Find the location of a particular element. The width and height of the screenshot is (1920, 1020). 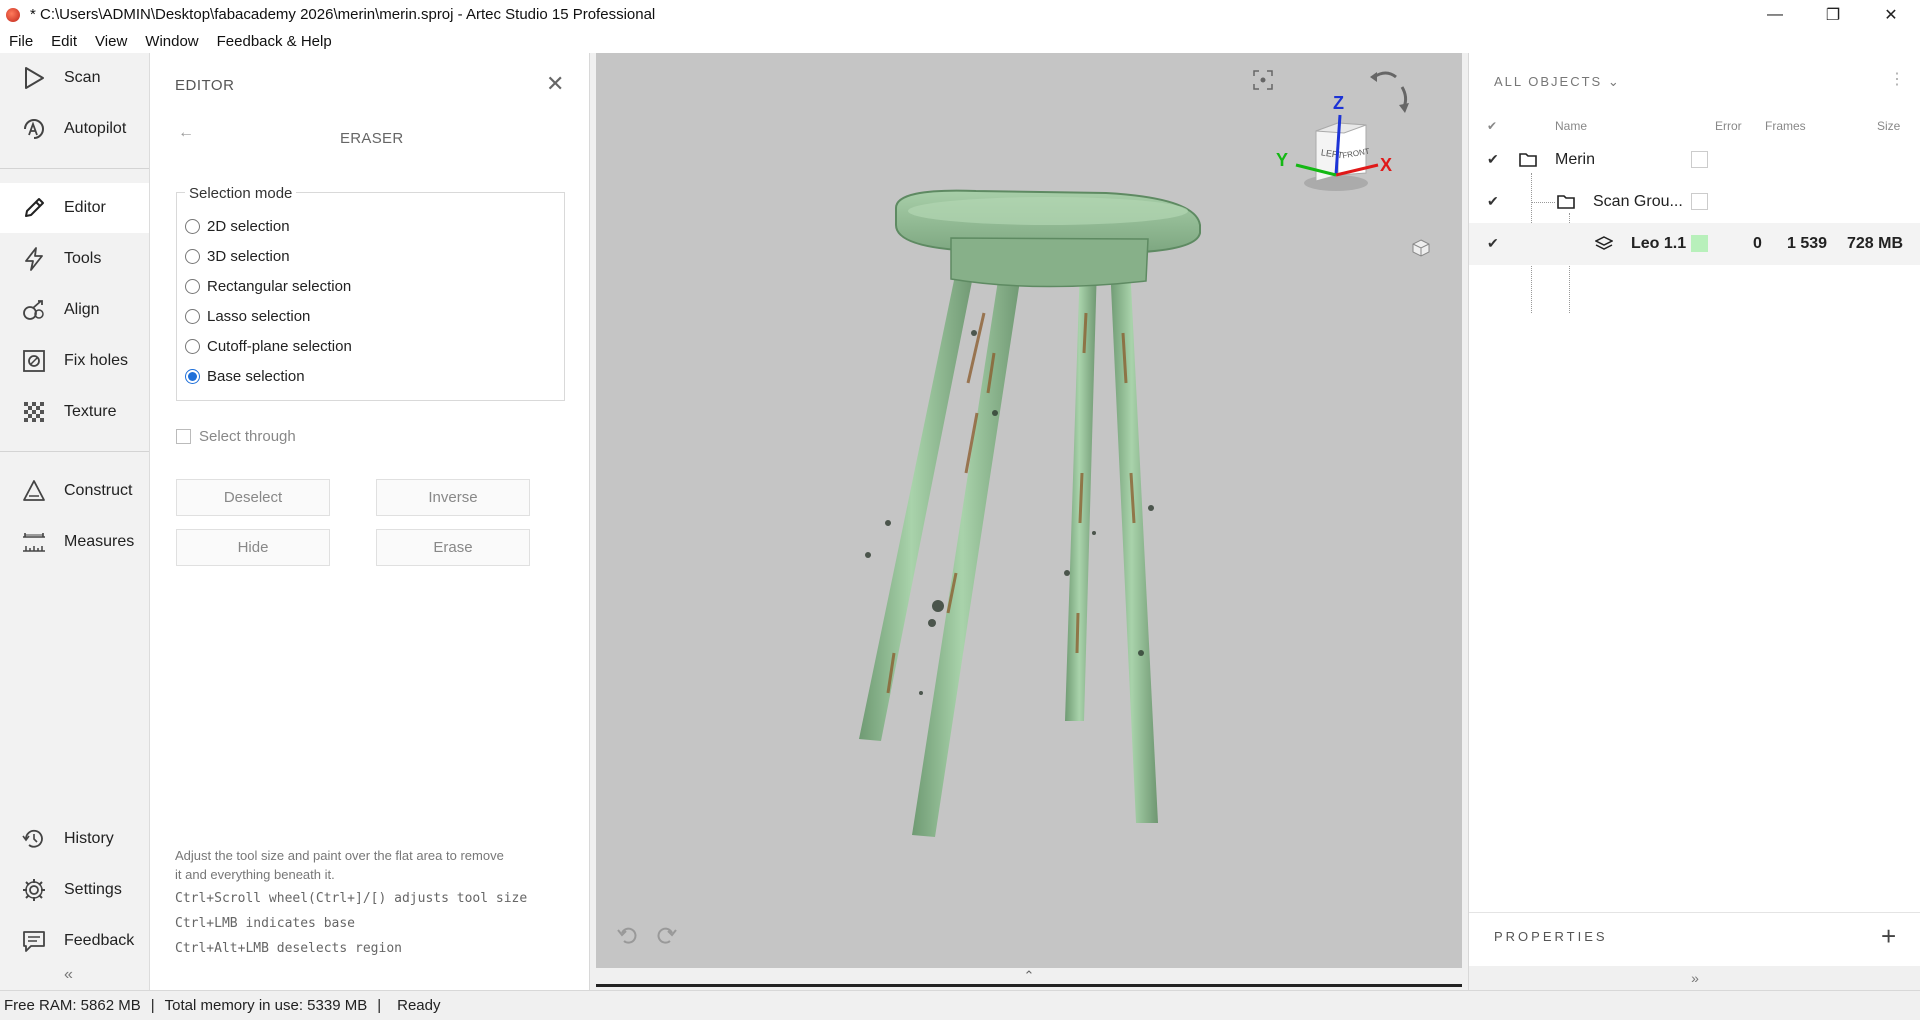

nav-item-measures: Measures is located at coordinates (74, 542).